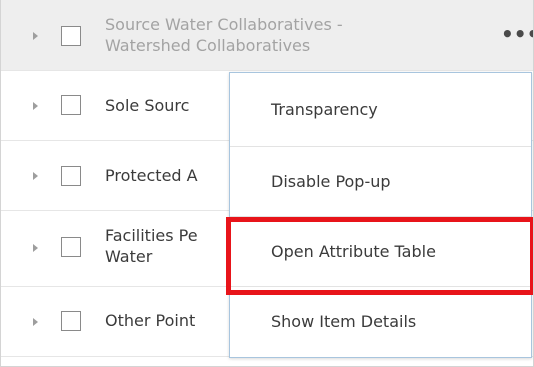  I want to click on layer-label: Other Point, so click(150, 320).